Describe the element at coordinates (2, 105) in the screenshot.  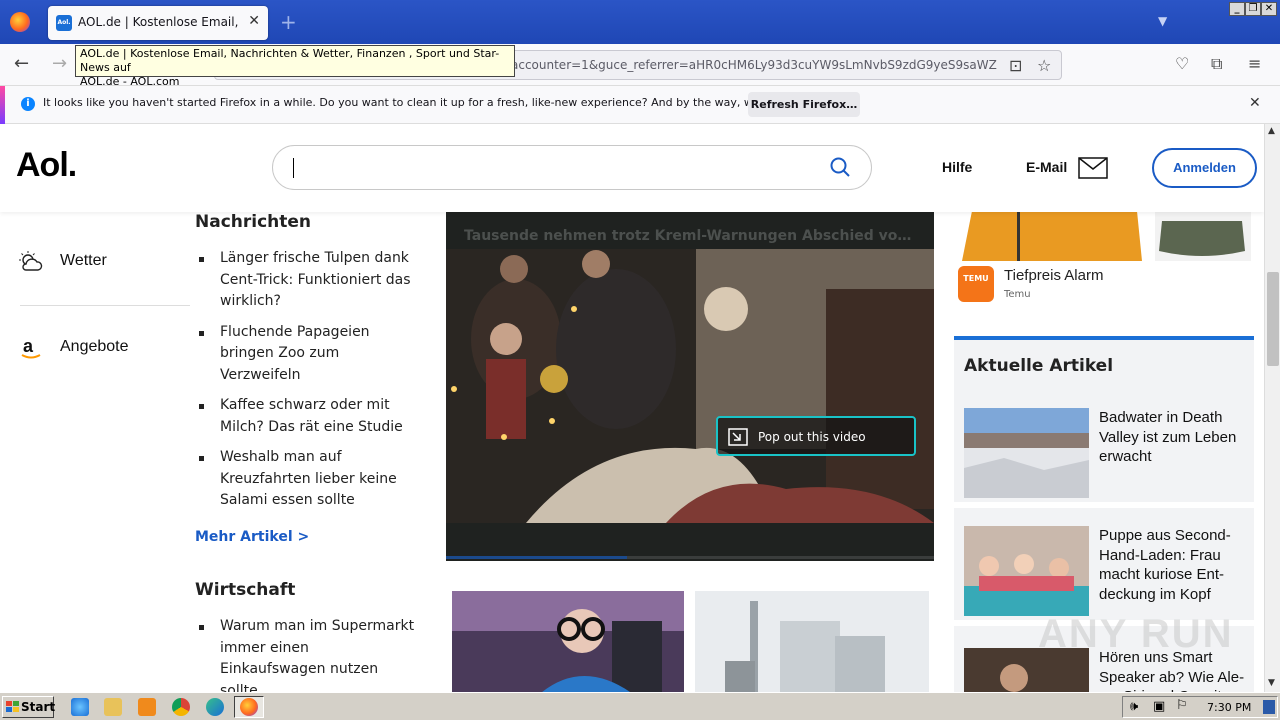
I see `notification-accent` at that location.